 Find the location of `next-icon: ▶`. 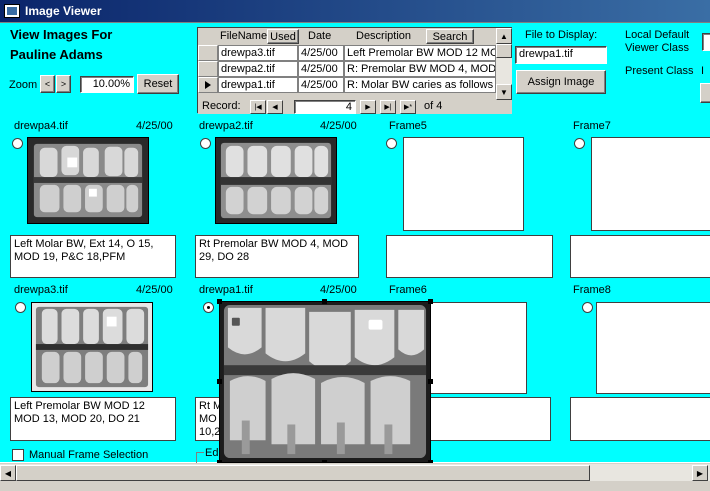

next-icon: ▶ is located at coordinates (368, 107).